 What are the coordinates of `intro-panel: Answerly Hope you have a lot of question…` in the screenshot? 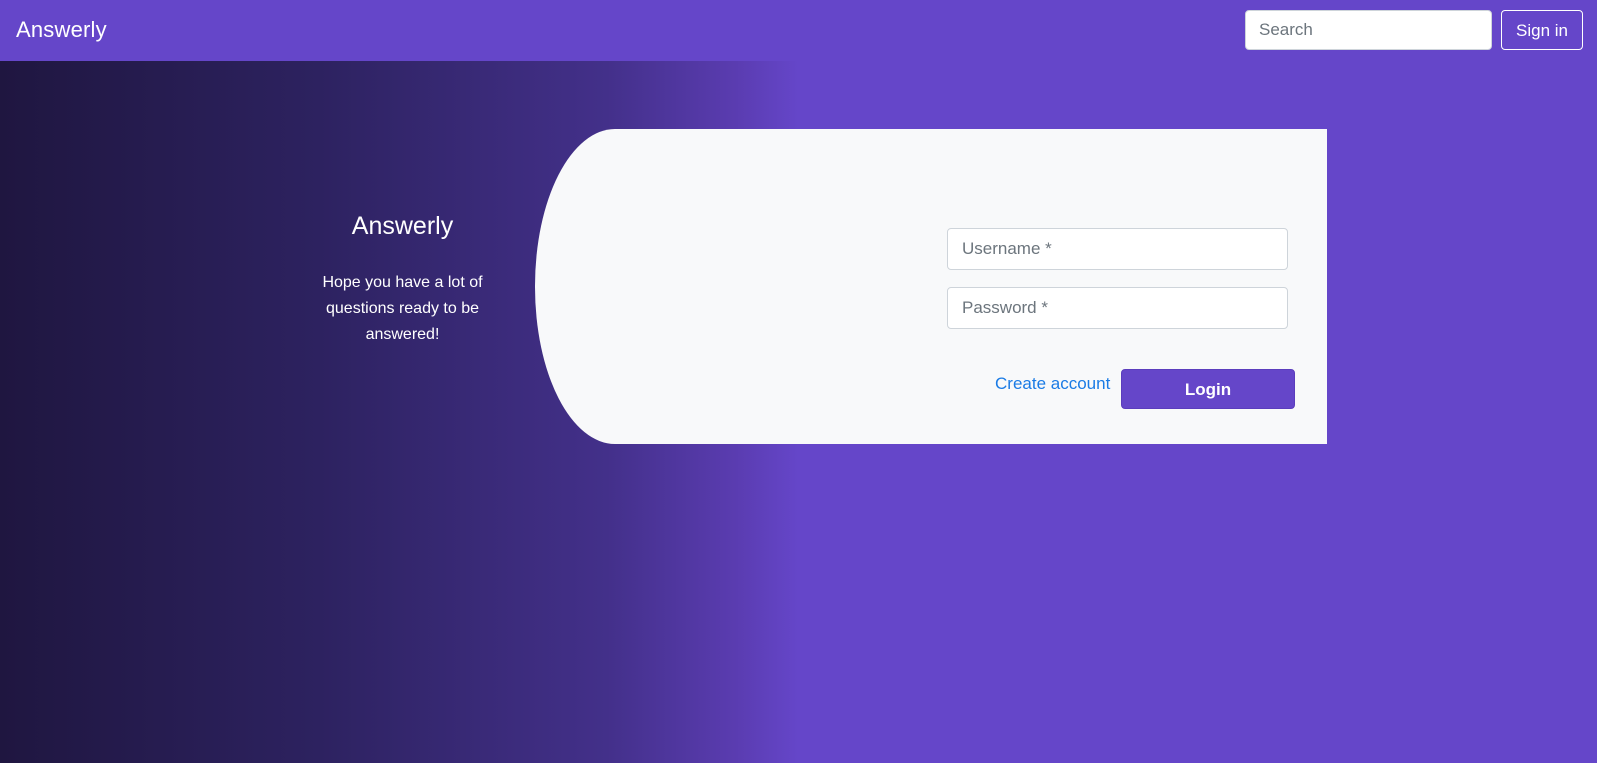 It's located at (402, 280).